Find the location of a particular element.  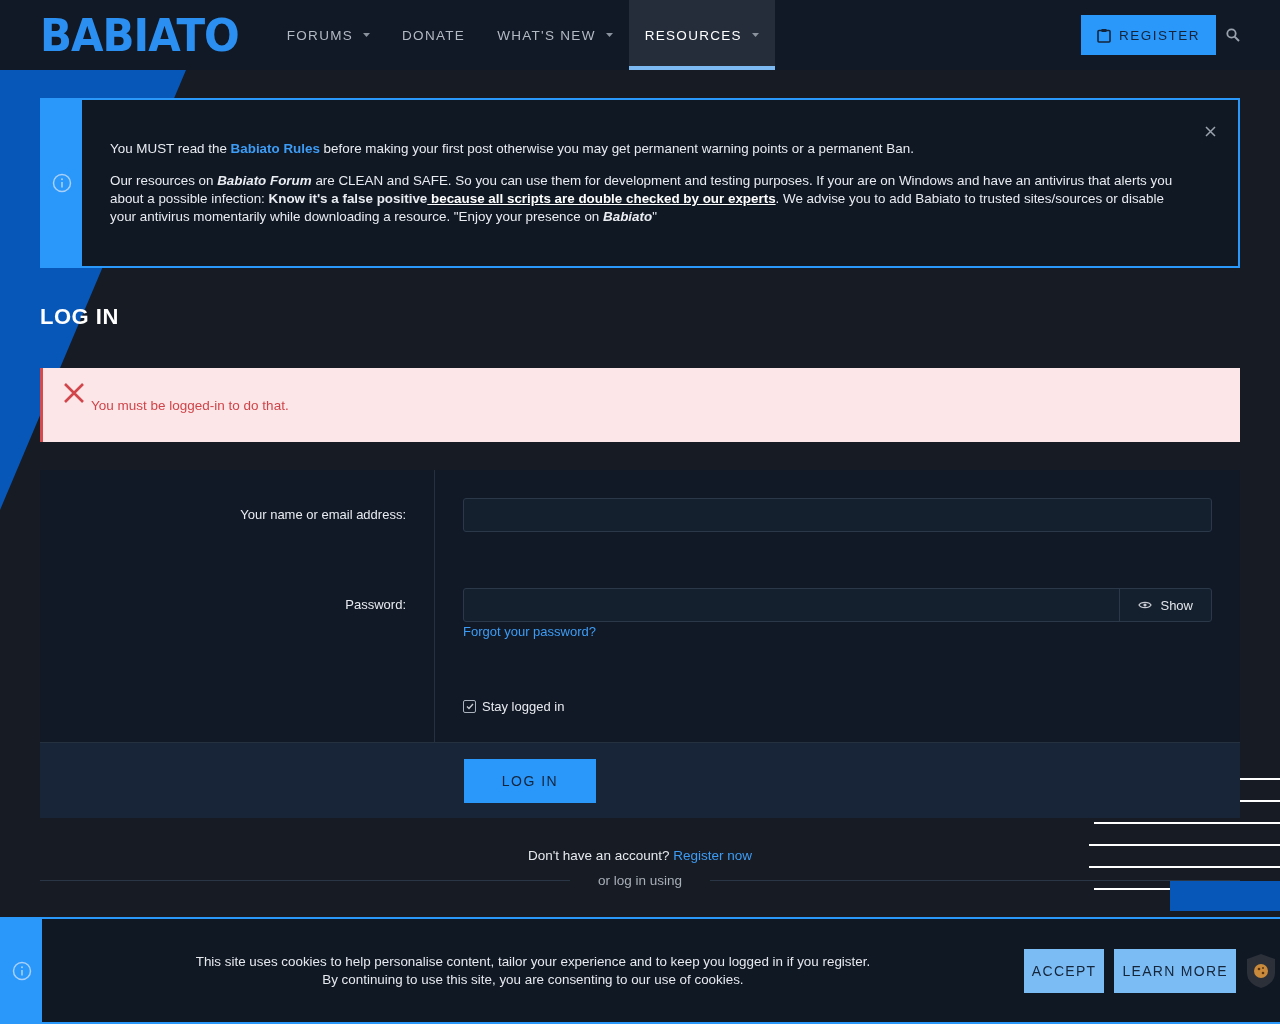

field-label: Your name or email address: is located at coordinates (323, 515).